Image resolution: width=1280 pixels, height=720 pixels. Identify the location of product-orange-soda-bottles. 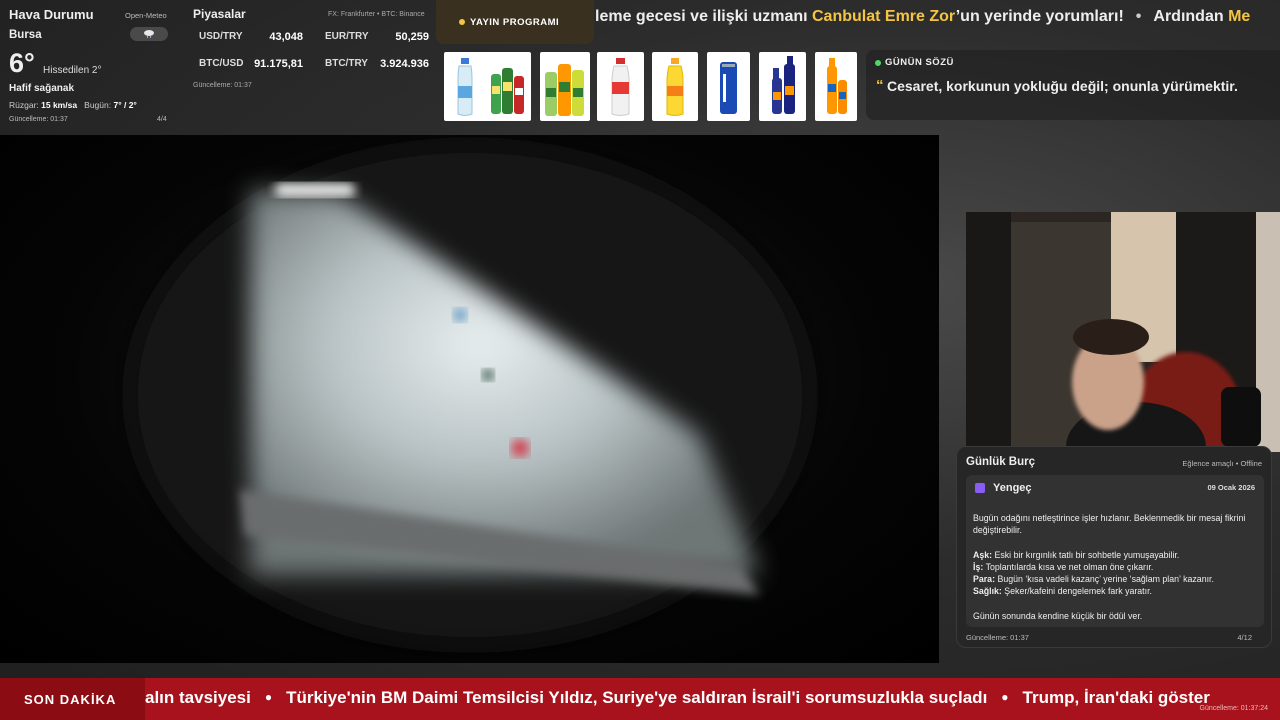
(836, 86).